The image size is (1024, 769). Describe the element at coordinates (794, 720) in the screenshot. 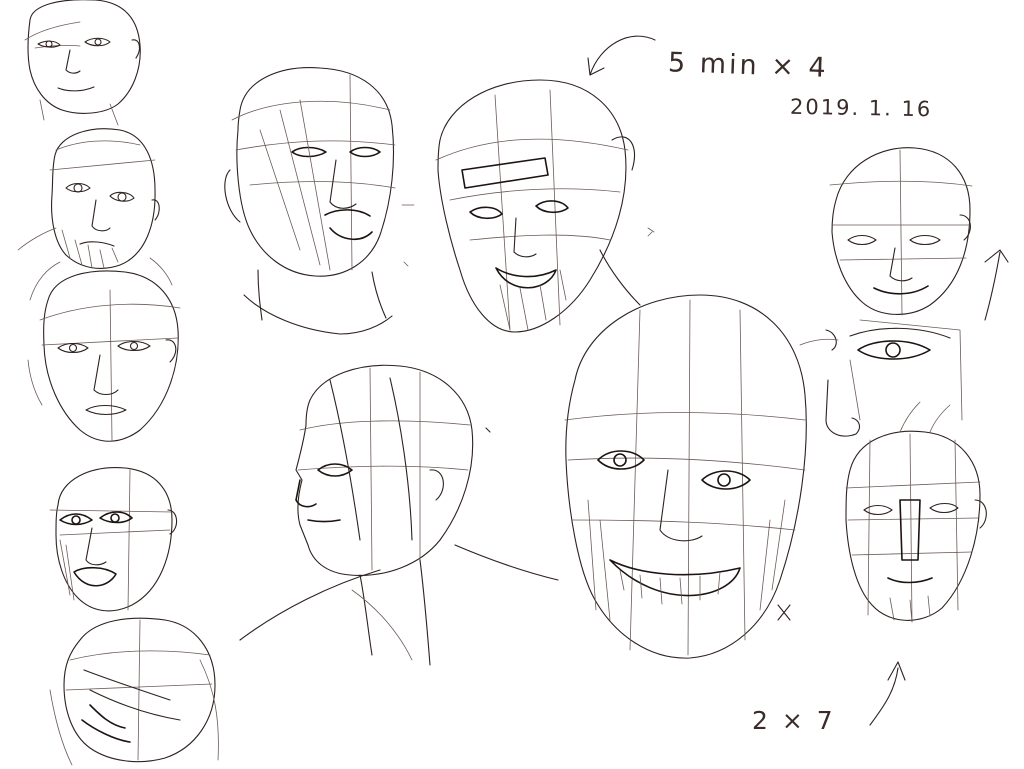

I see `repeat-note: 2 × 7` at that location.